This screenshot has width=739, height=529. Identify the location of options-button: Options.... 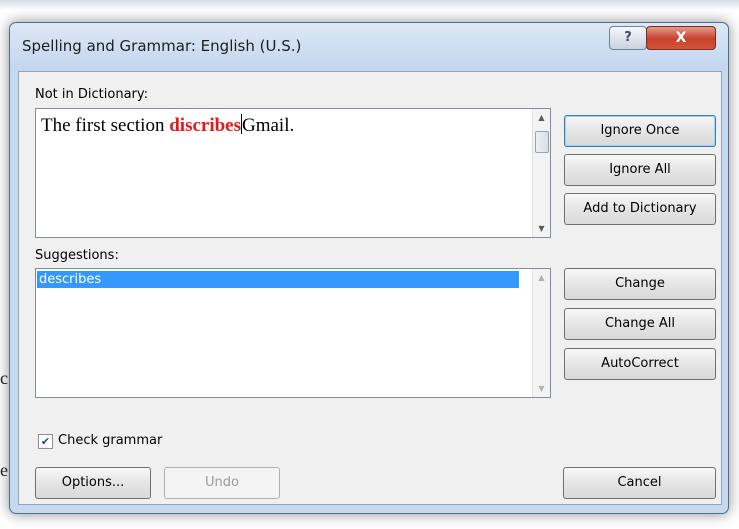
(93, 483).